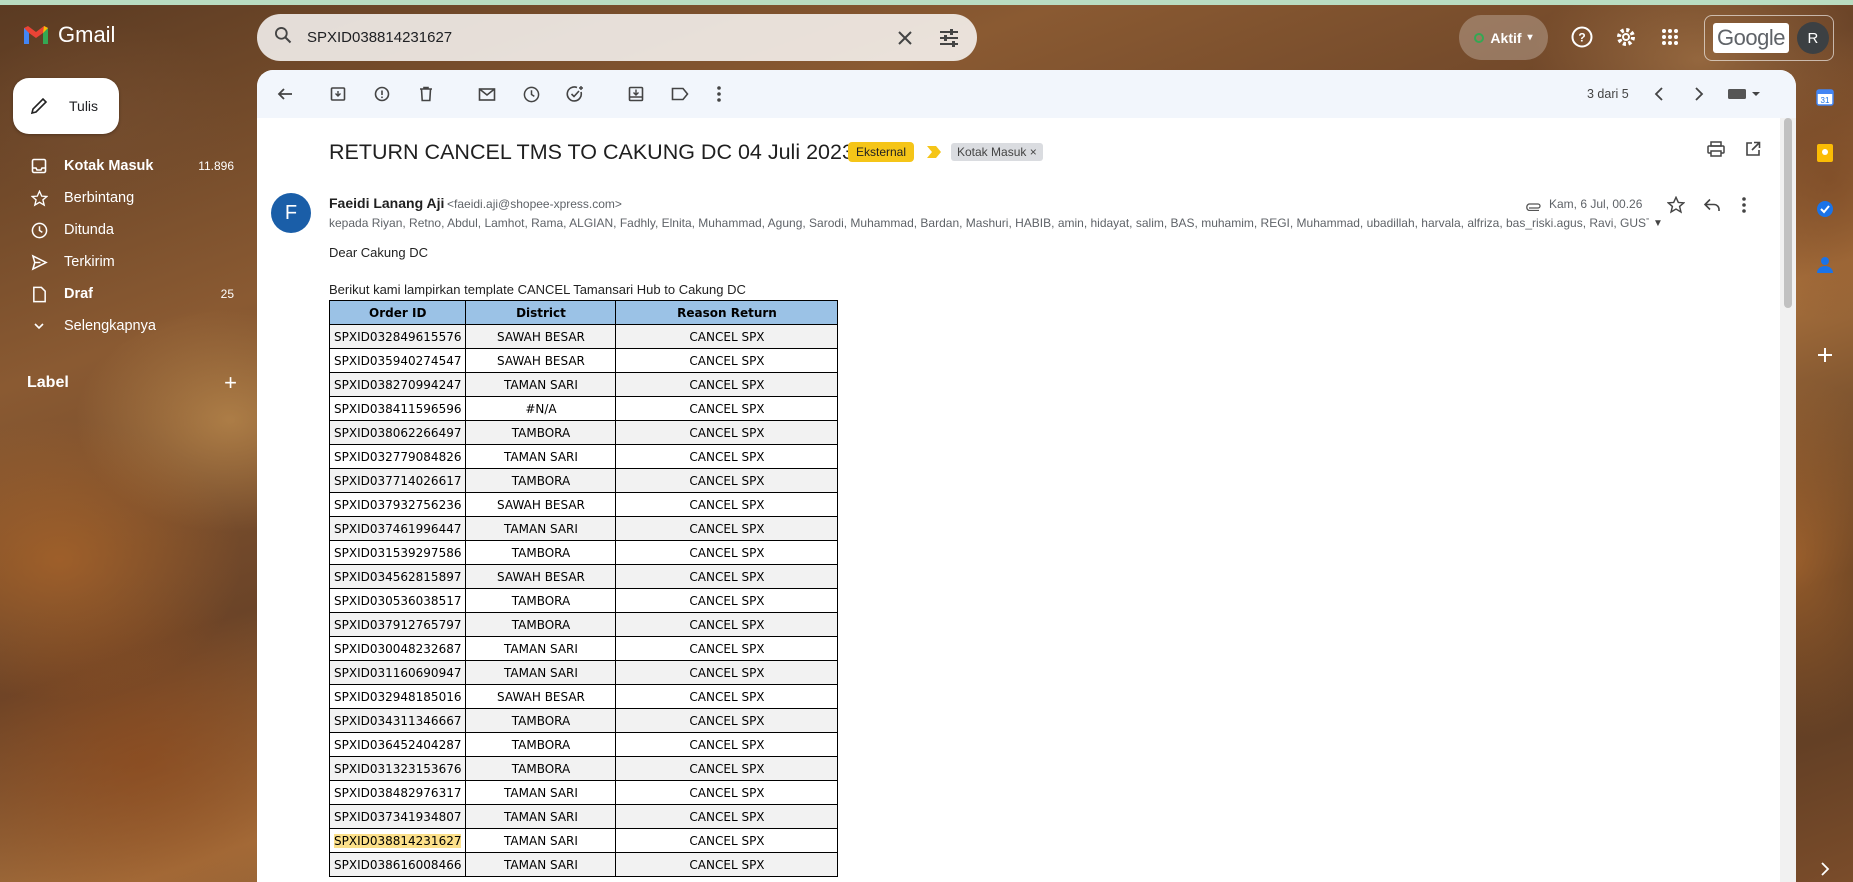  Describe the element at coordinates (89, 262) in the screenshot. I see `sidebar-item-label: Terkirim` at that location.